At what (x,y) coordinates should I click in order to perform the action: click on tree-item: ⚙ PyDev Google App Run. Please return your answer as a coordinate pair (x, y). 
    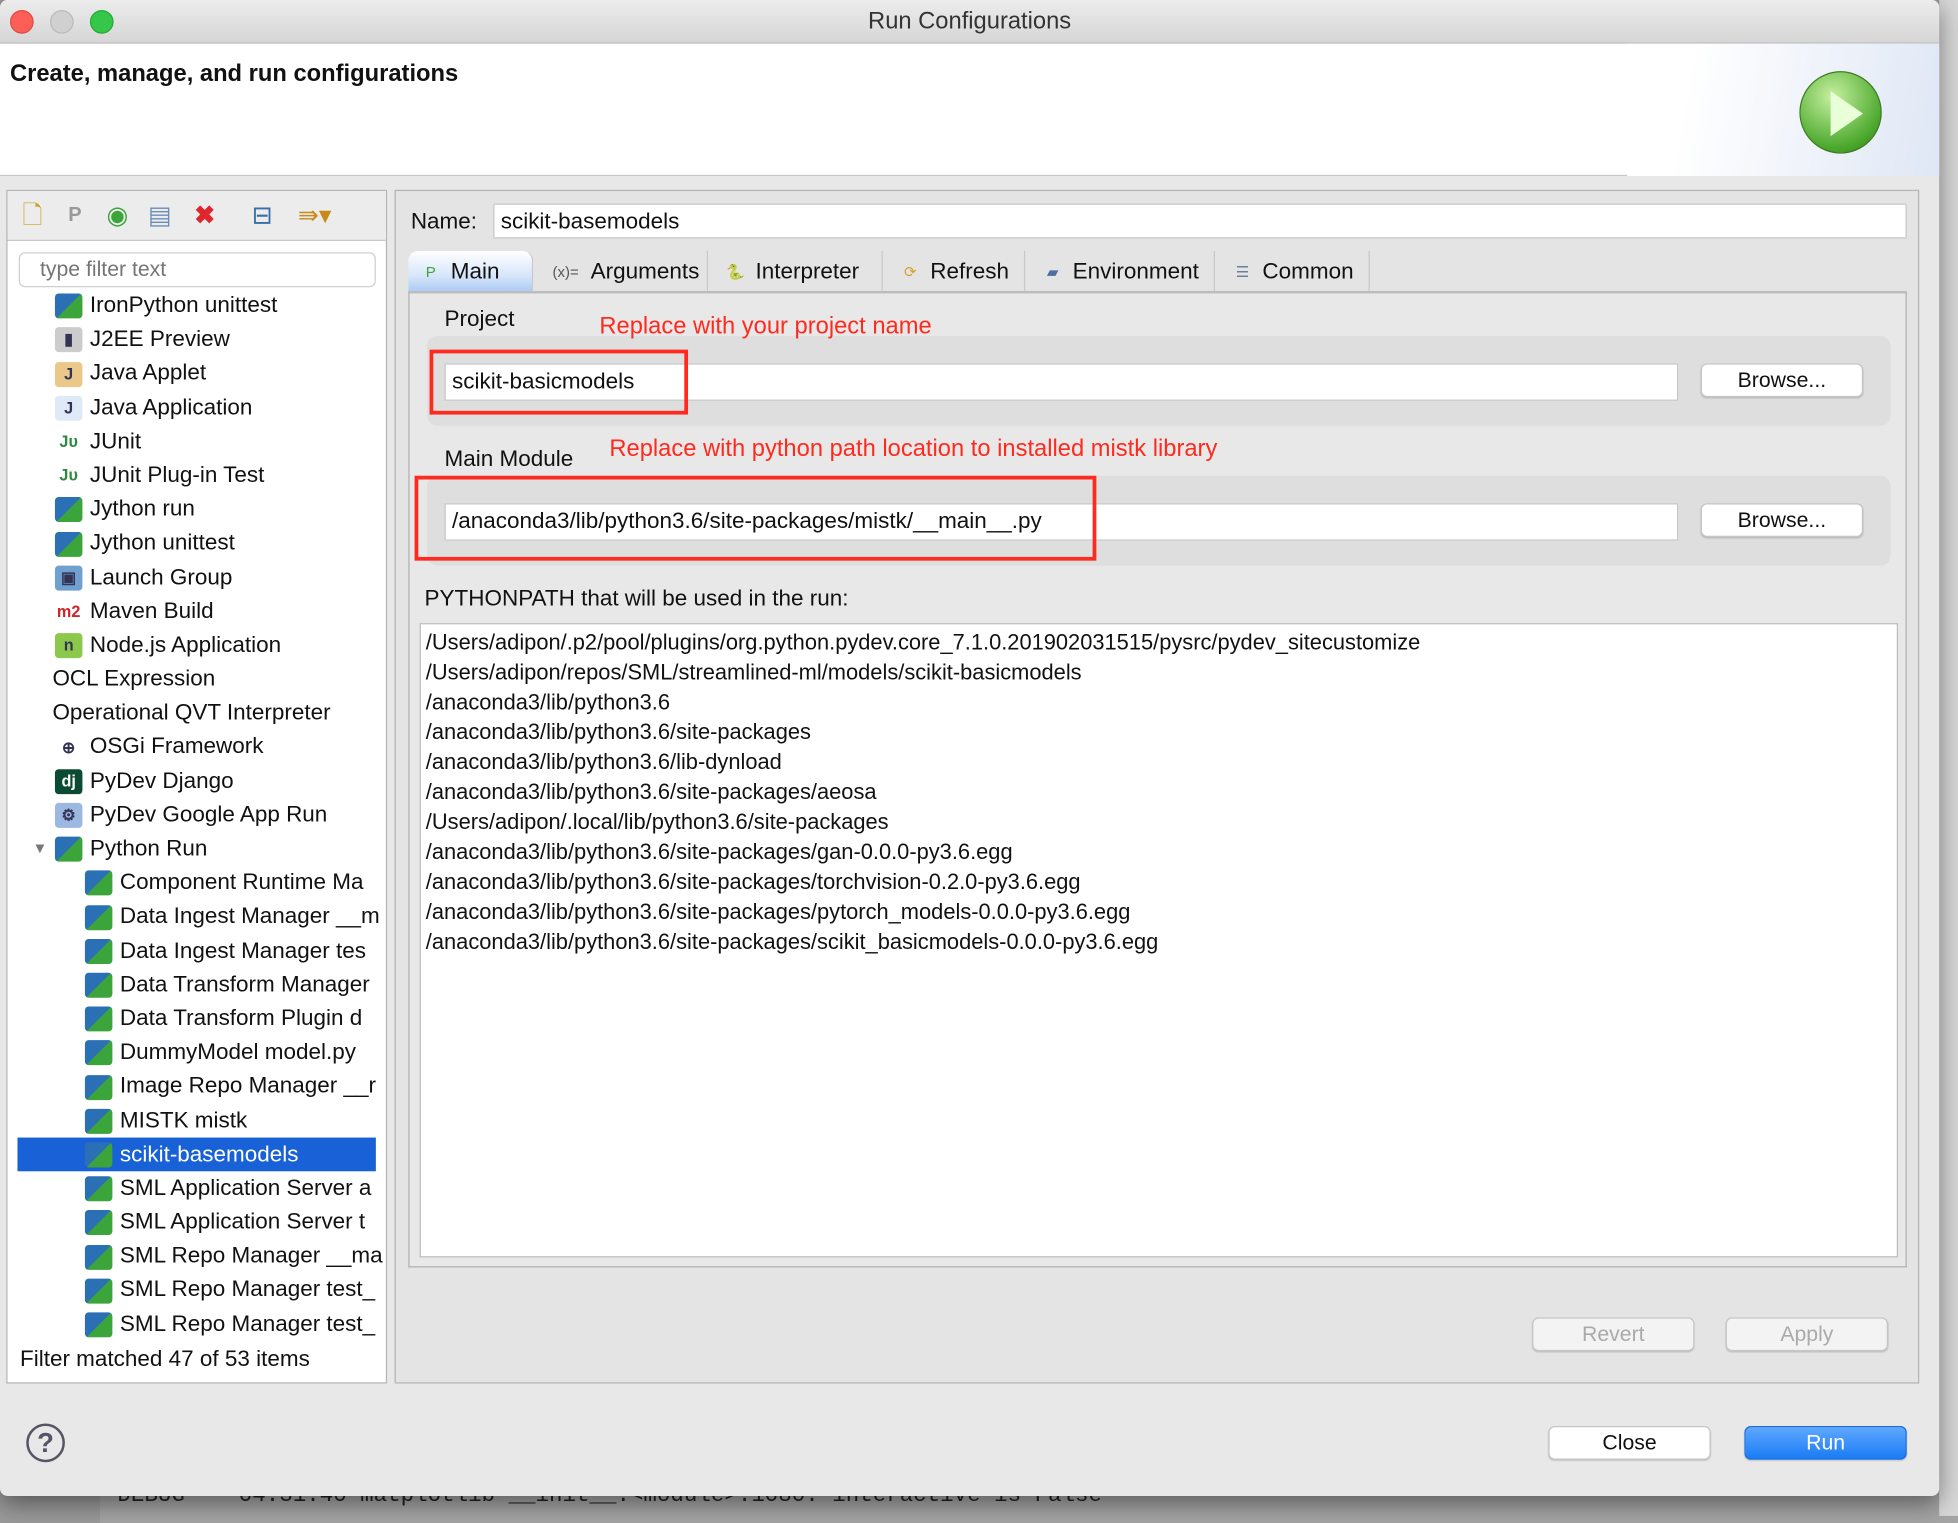
    Looking at the image, I should click on (196, 815).